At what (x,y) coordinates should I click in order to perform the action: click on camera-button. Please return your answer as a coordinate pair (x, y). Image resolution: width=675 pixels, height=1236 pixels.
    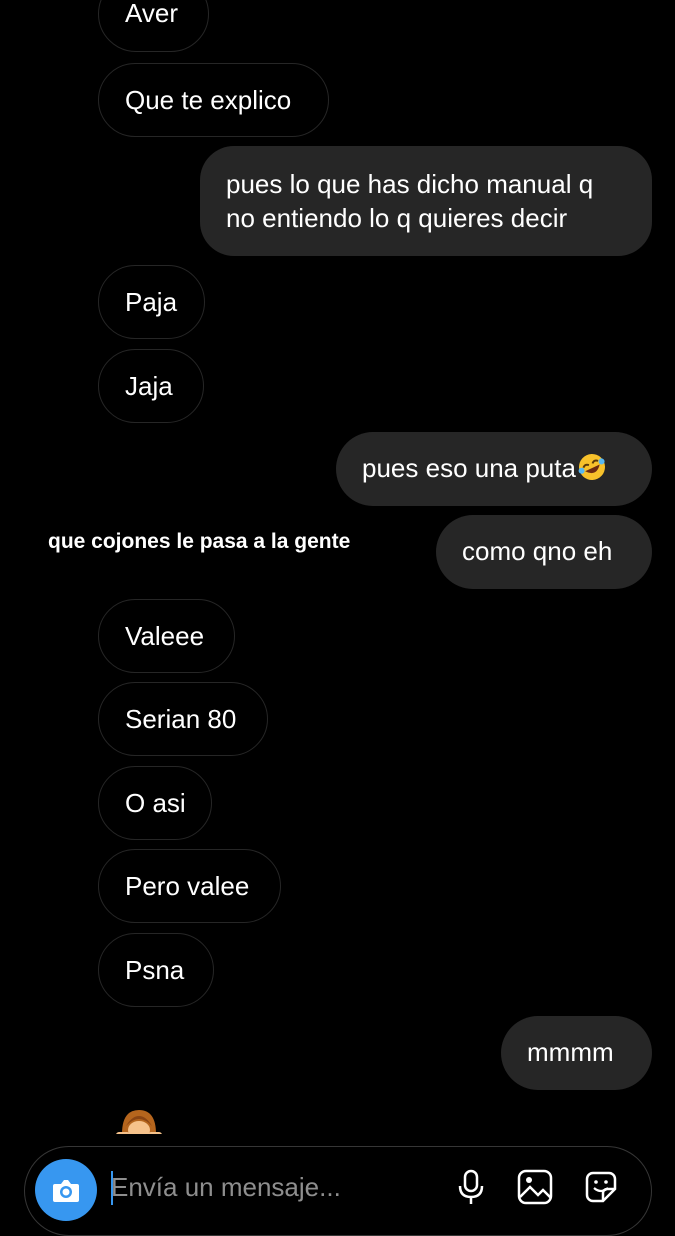
    Looking at the image, I should click on (66, 1190).